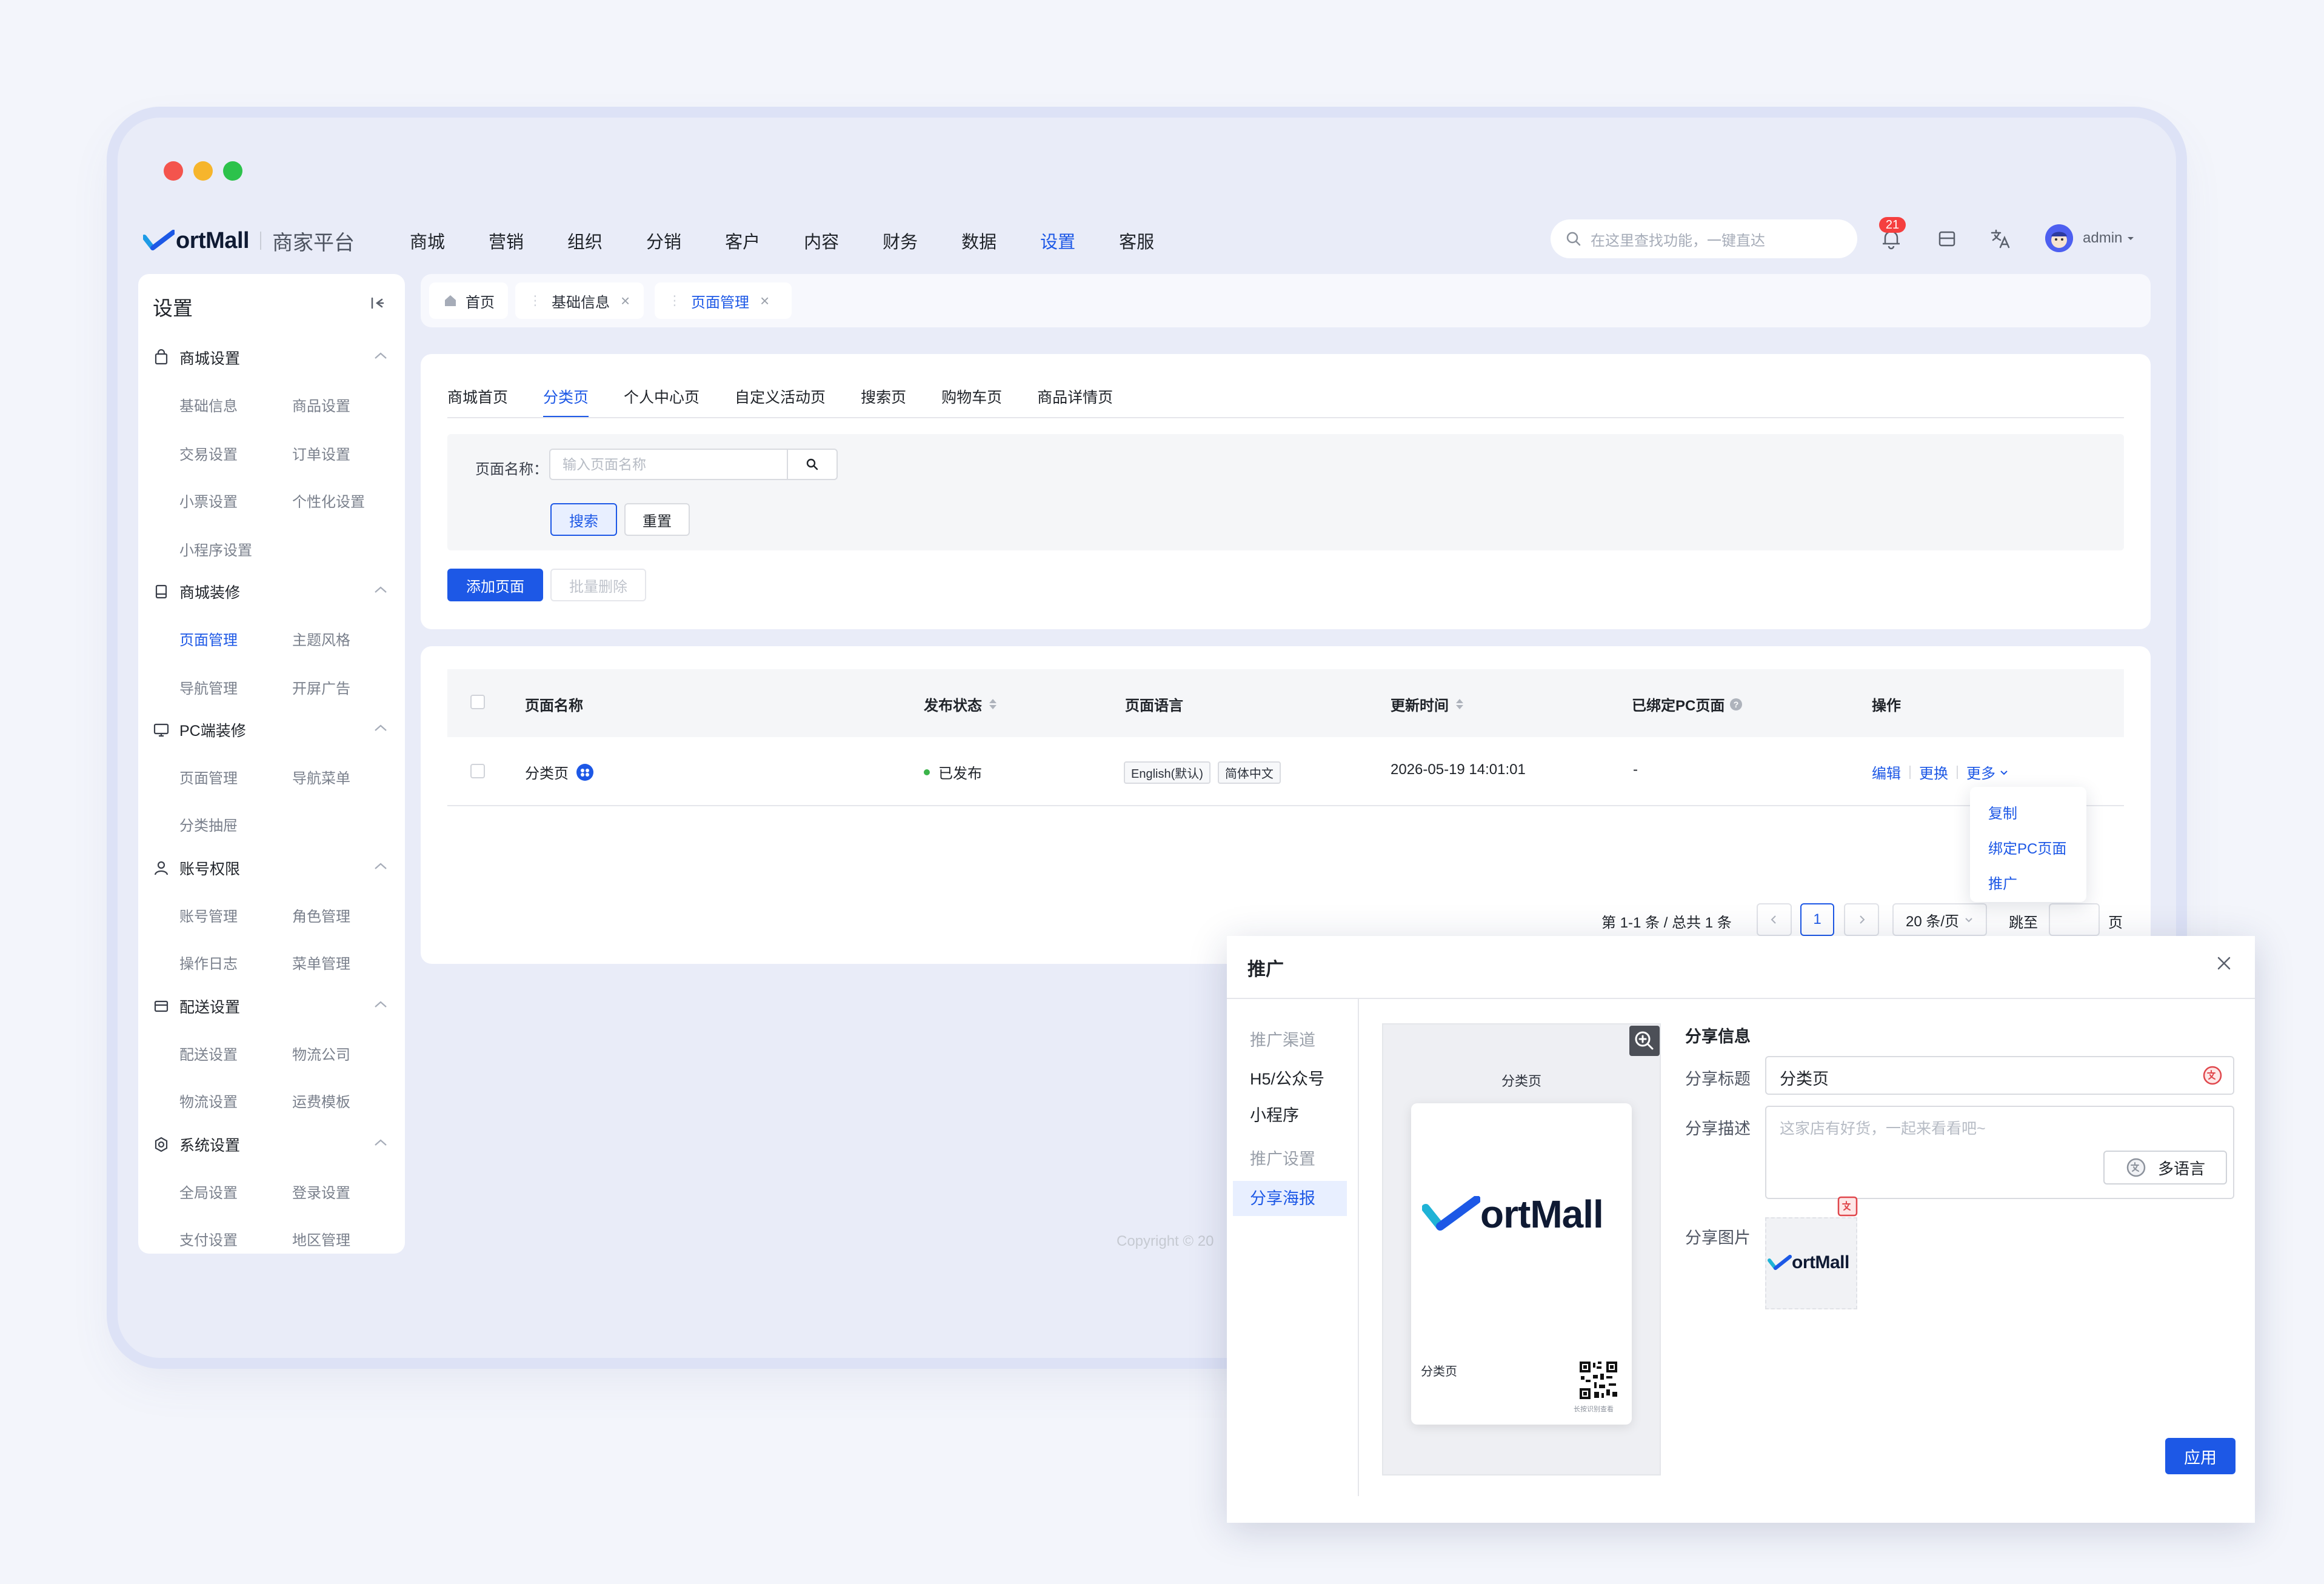 The height and width of the screenshot is (1584, 2324). Describe the element at coordinates (900, 240) in the screenshot. I see `nav-item-finance: 财务` at that location.